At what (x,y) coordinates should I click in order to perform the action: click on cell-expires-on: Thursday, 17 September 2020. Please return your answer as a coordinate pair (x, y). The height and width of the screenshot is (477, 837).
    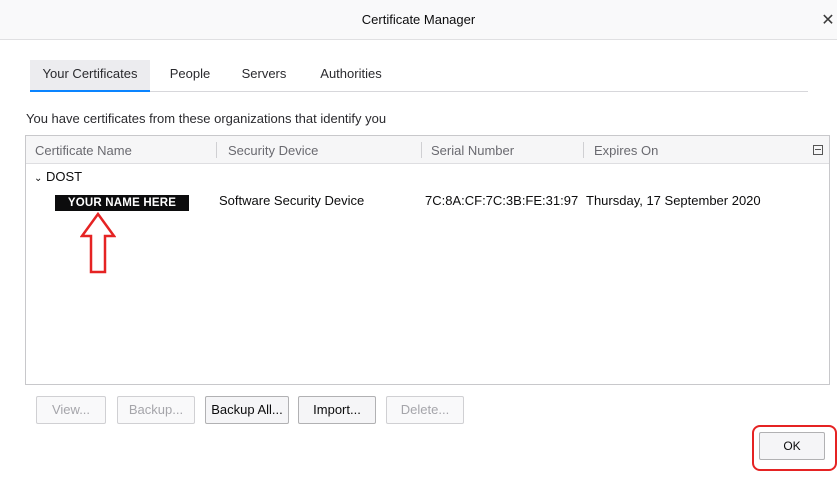
    Looking at the image, I should click on (673, 200).